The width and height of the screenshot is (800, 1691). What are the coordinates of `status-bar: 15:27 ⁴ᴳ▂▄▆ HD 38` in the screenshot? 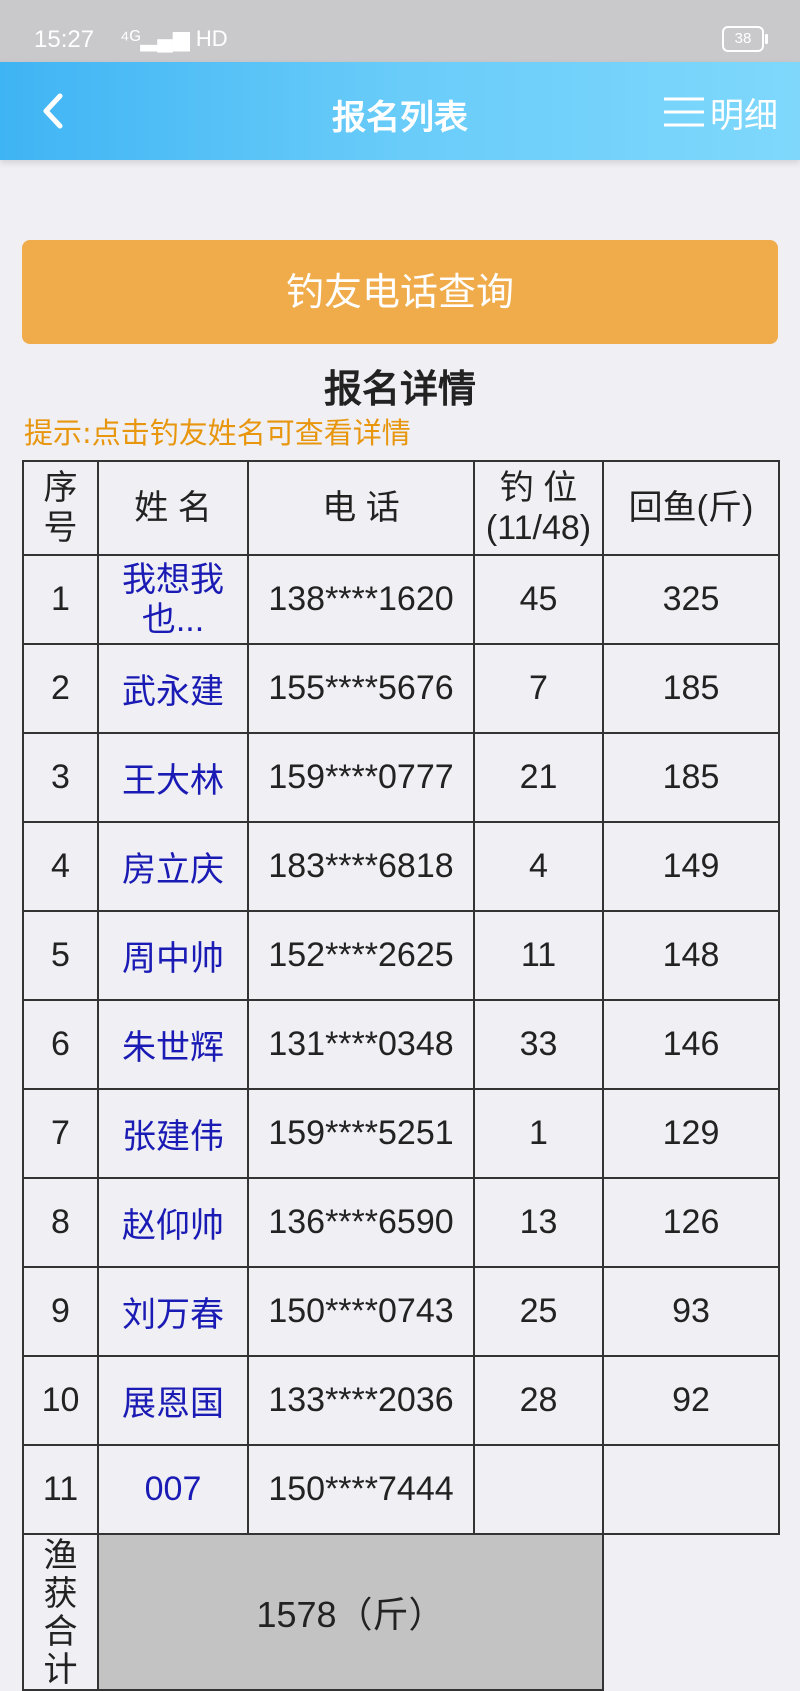 It's located at (400, 31).